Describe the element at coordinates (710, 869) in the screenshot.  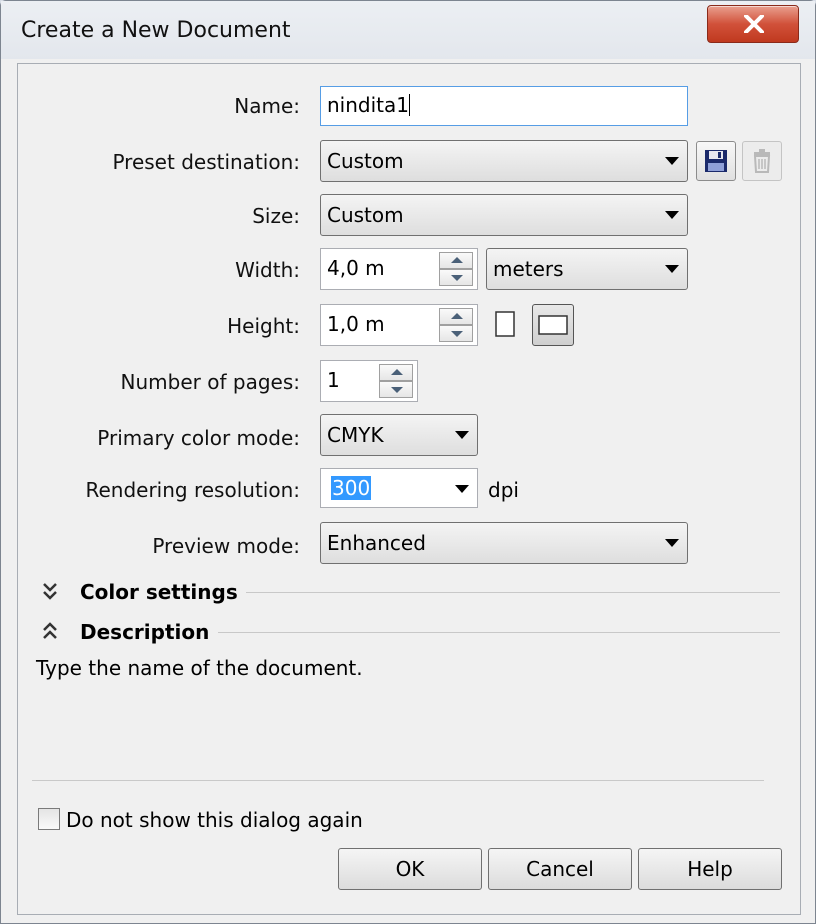
I see `help-button: Help` at that location.